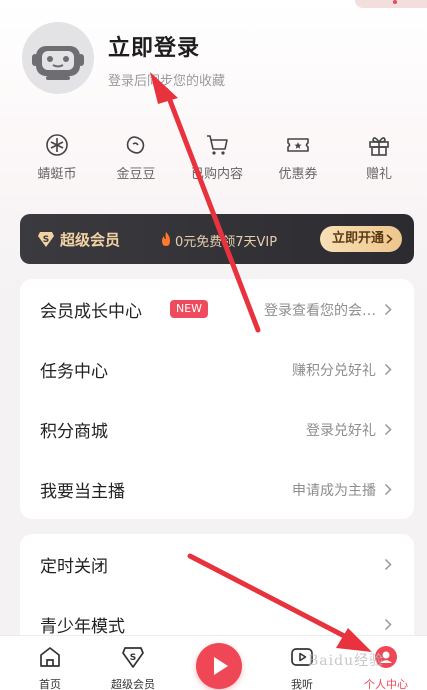 The image size is (427, 690). I want to click on play-icon, so click(221, 666).